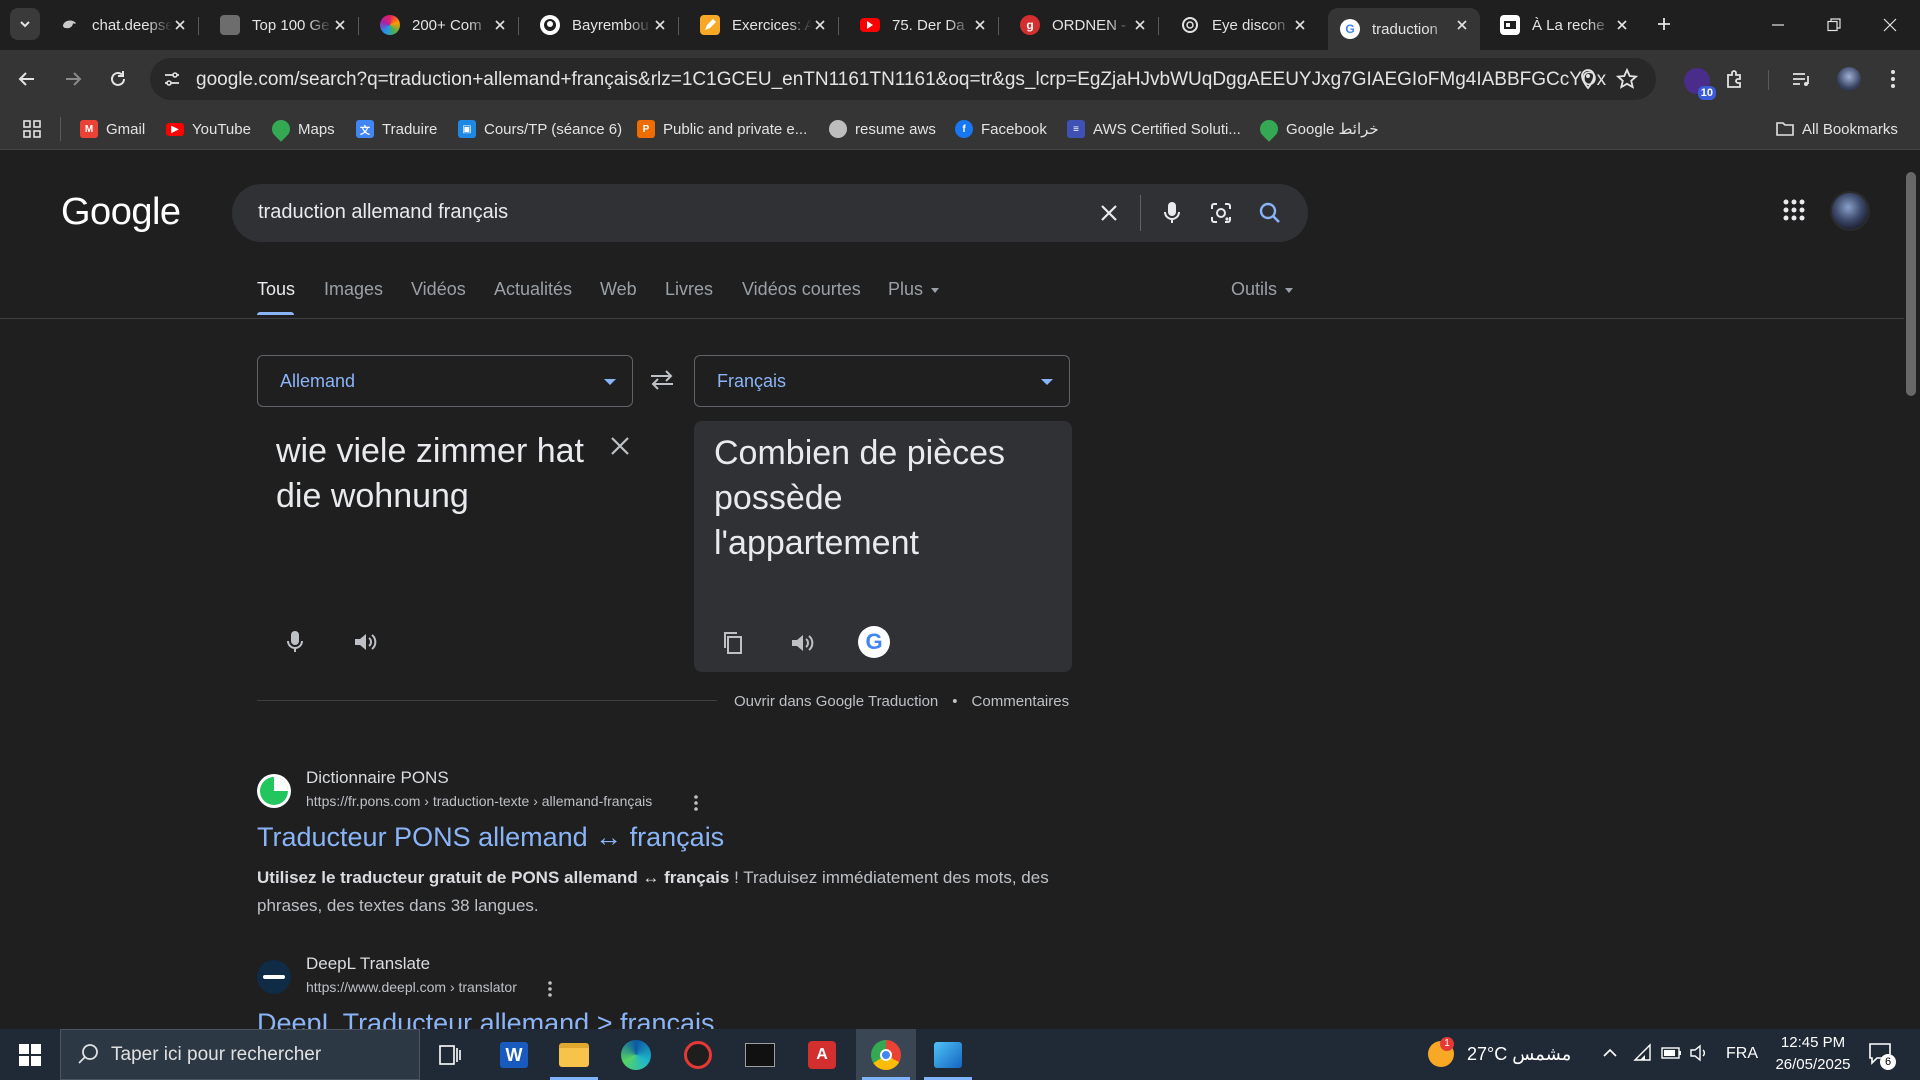 This screenshot has width=1920, height=1080. Describe the element at coordinates (1664, 24) in the screenshot. I see `new-tab-button` at that location.